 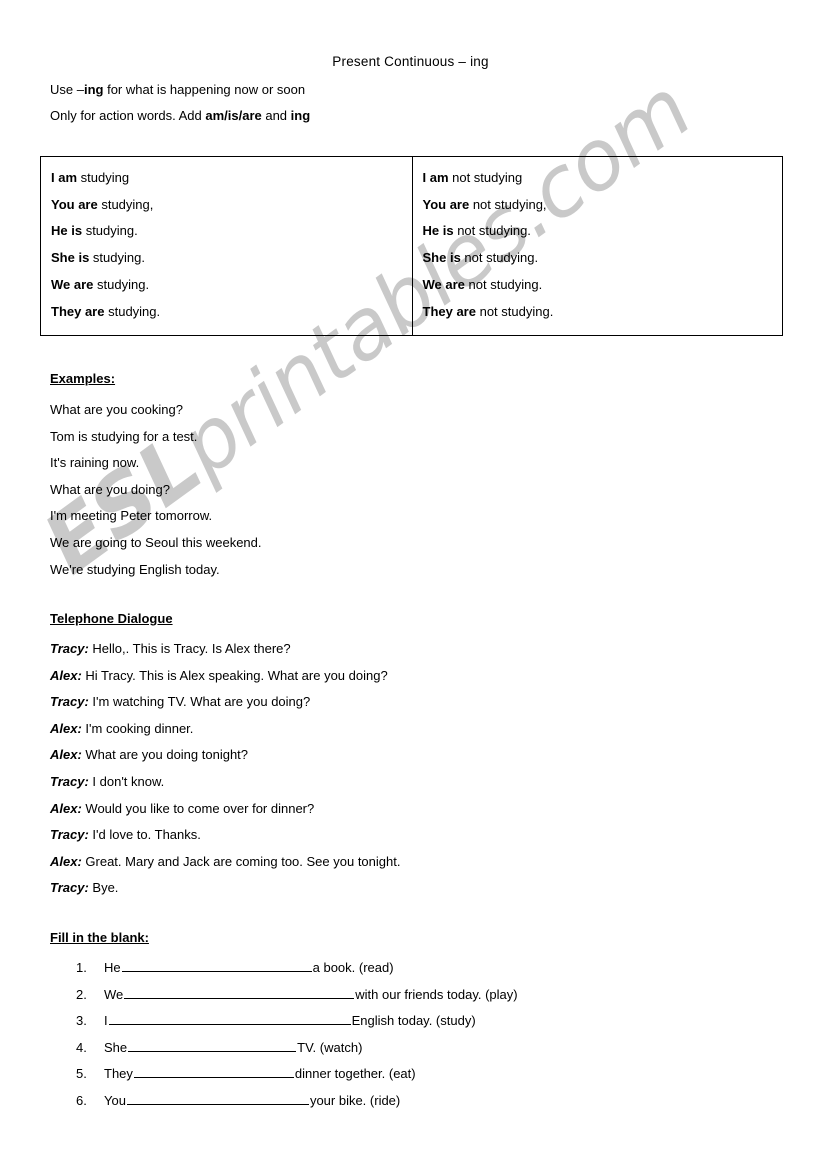 What do you see at coordinates (413, 1021) in the screenshot?
I see `item-text-after: English today. (study)` at bounding box center [413, 1021].